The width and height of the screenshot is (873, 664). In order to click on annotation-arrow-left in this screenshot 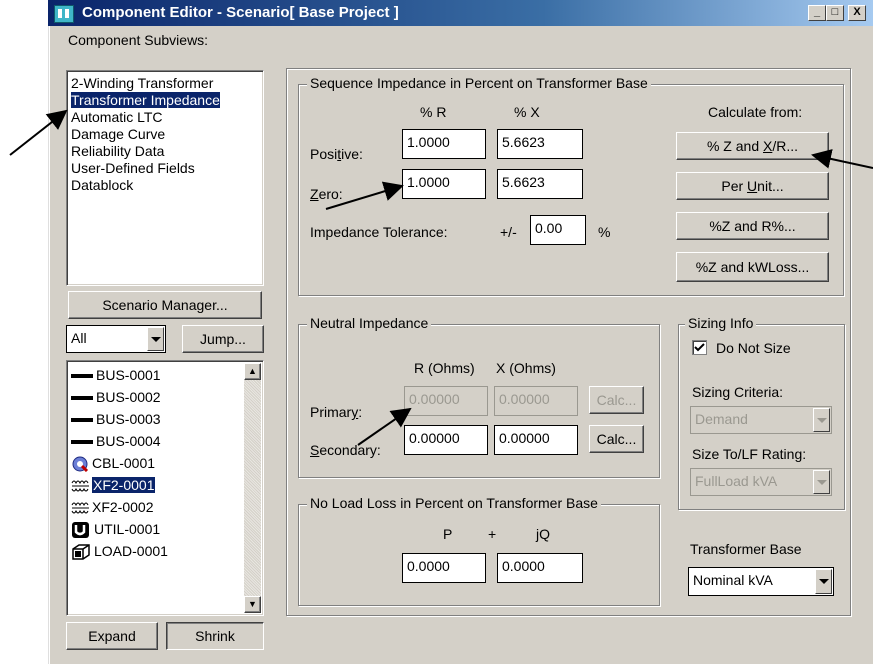, I will do `click(38, 132)`.